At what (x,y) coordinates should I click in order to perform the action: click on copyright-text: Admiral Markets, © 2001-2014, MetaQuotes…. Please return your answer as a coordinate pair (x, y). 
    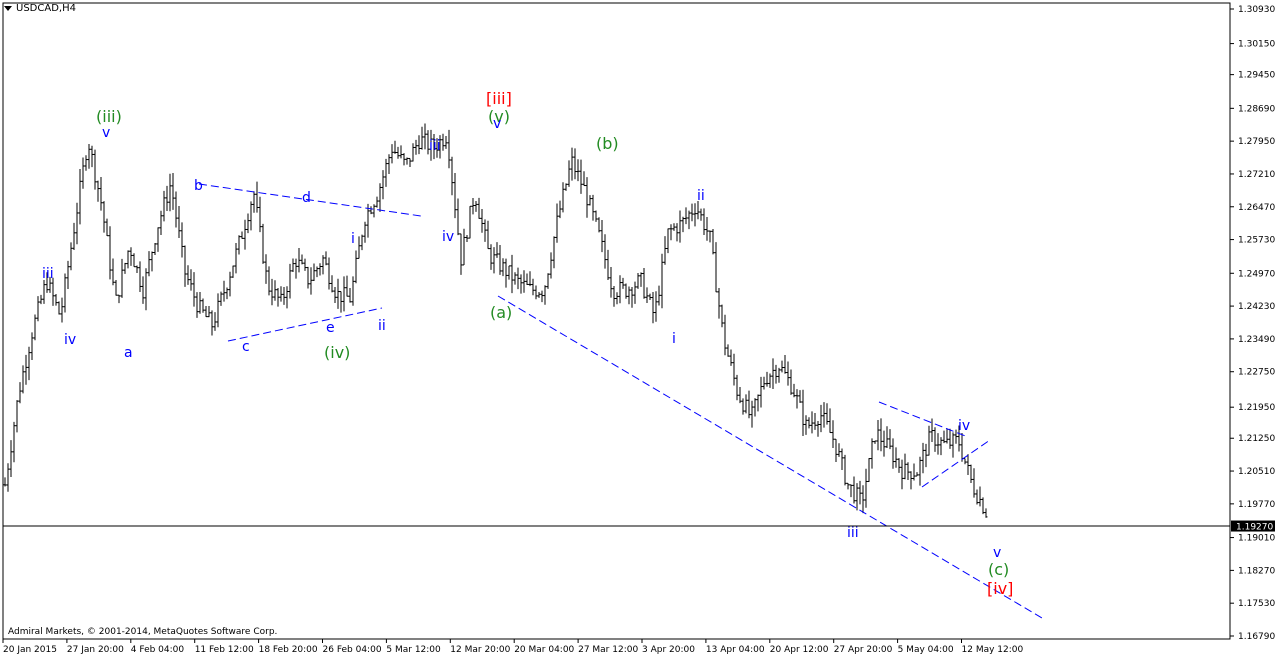
    Looking at the image, I should click on (143, 632).